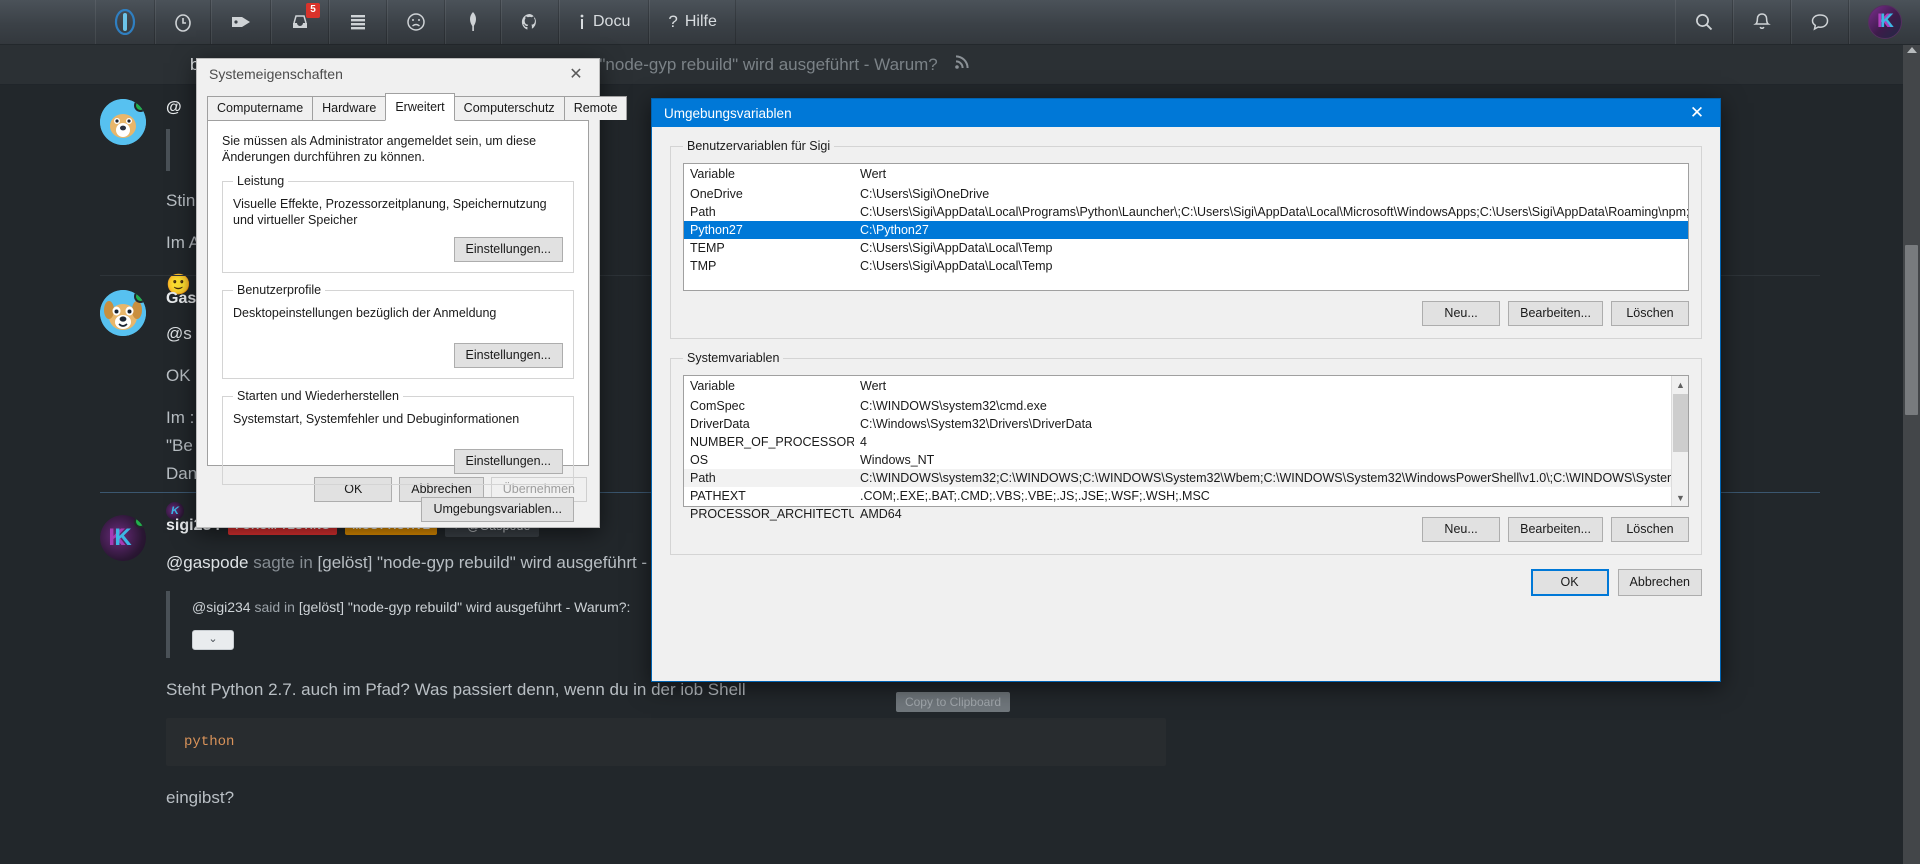 This screenshot has height=864, width=1920. Describe the element at coordinates (703, 212) in the screenshot. I see `cell-variable: Path` at that location.